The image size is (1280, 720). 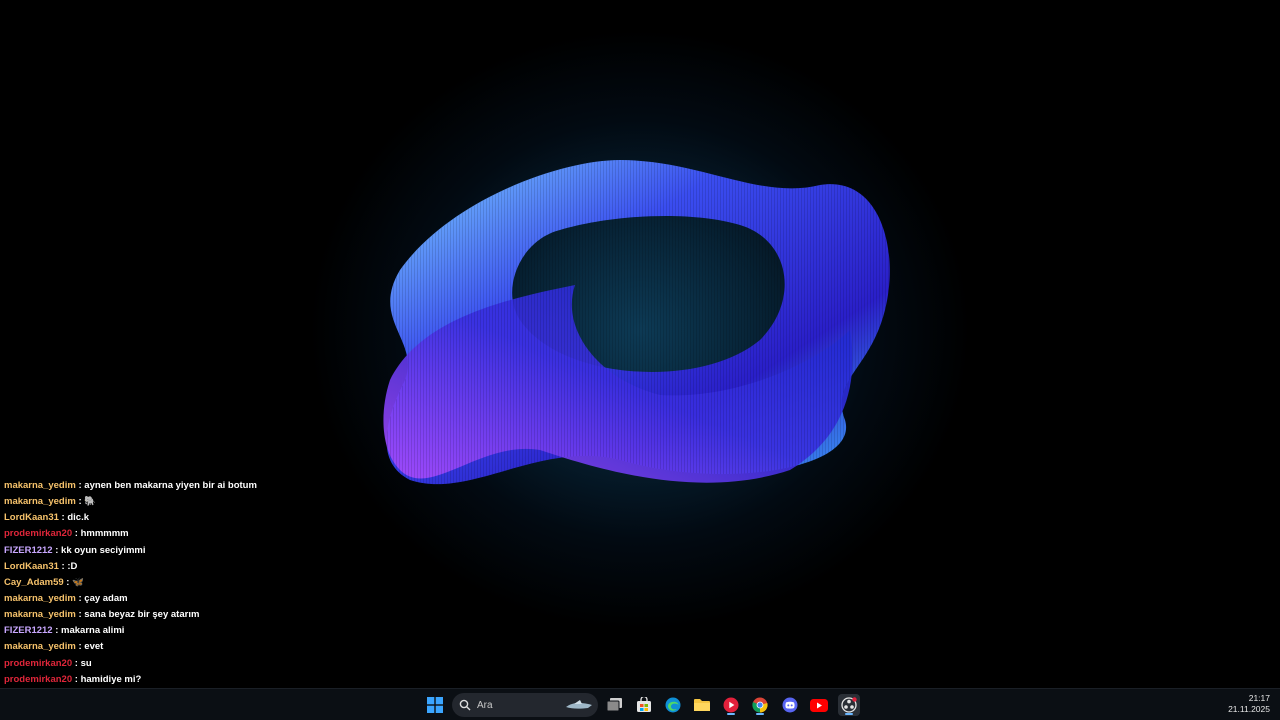 I want to click on file-explorer-button, so click(x=702, y=705).